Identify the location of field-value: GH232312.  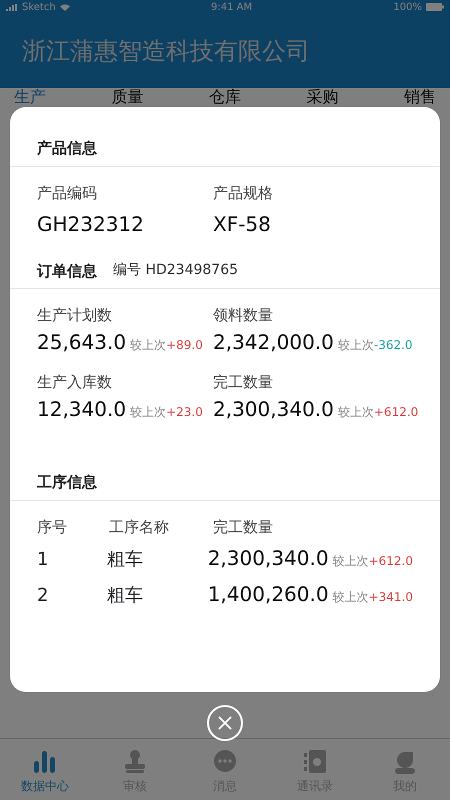
(91, 224).